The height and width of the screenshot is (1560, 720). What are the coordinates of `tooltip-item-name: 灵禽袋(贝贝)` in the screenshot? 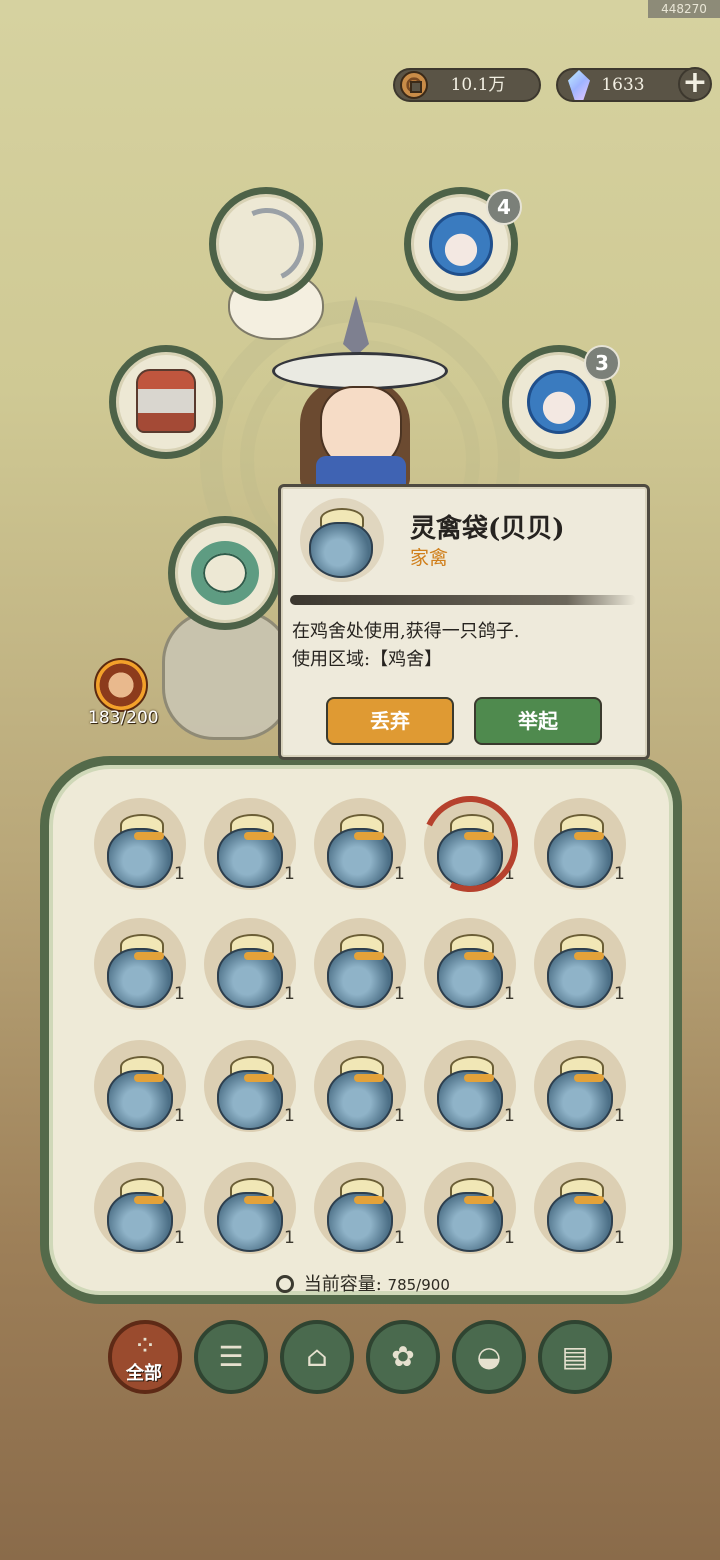 It's located at (487, 529).